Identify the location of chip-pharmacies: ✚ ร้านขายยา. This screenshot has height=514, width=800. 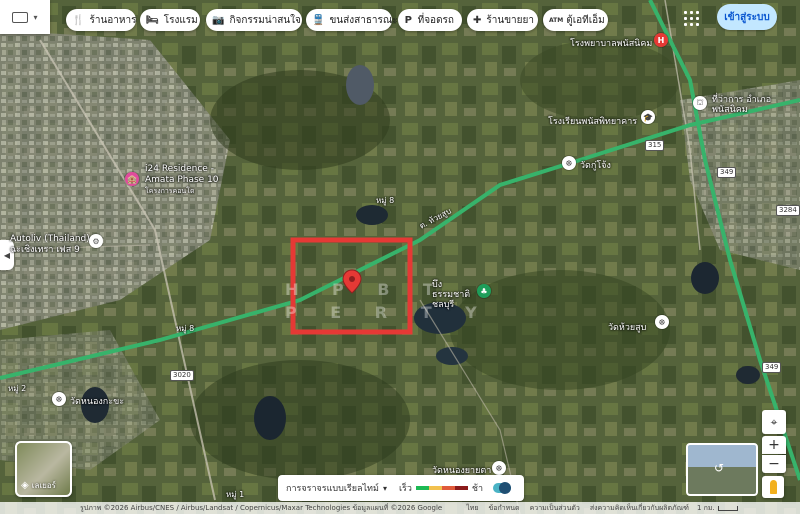
(502, 20).